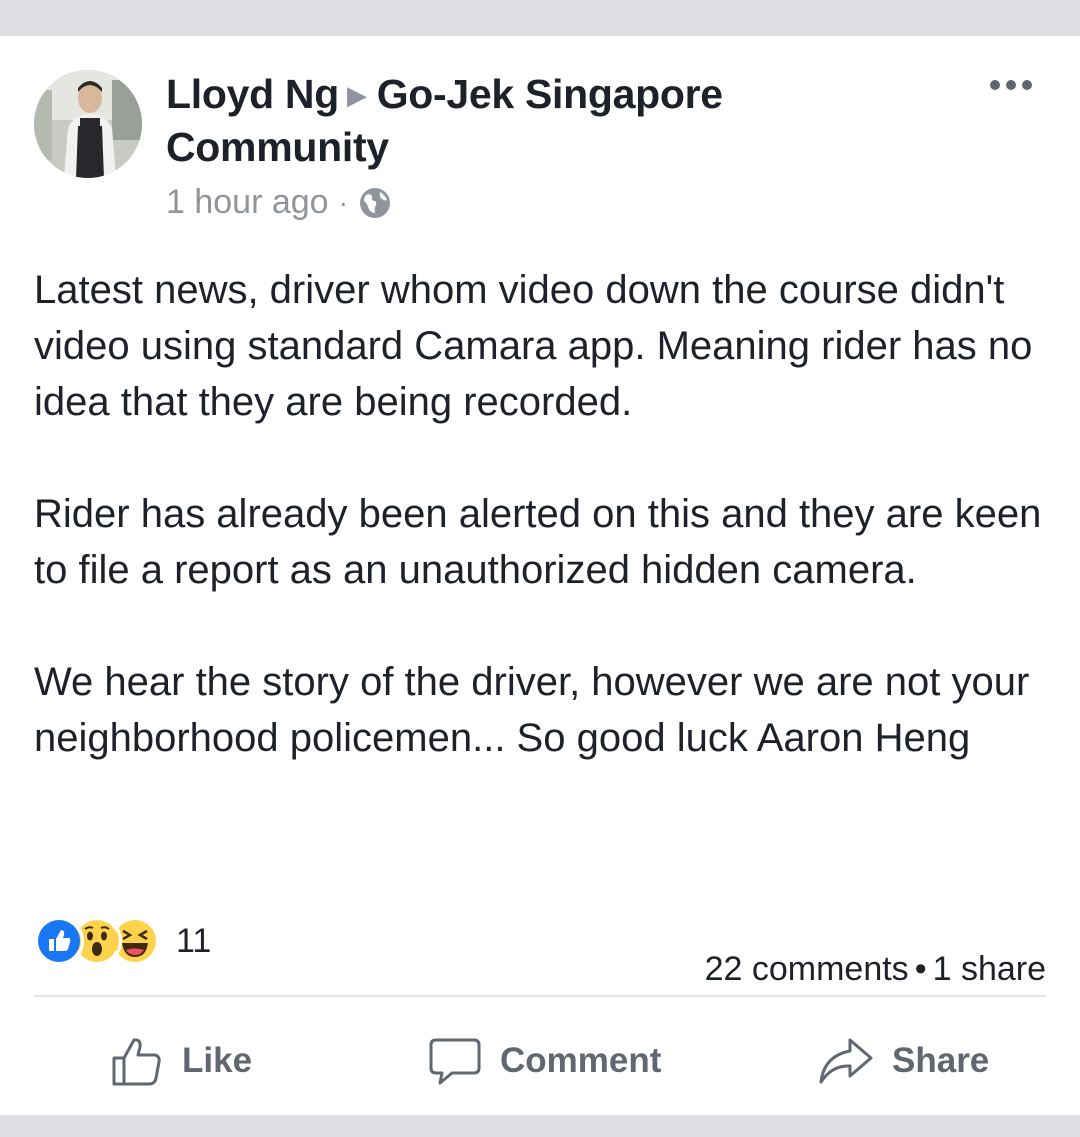 Image resolution: width=1080 pixels, height=1137 pixels. What do you see at coordinates (252, 94) in the screenshot?
I see `author-name: Lloyd Ng` at bounding box center [252, 94].